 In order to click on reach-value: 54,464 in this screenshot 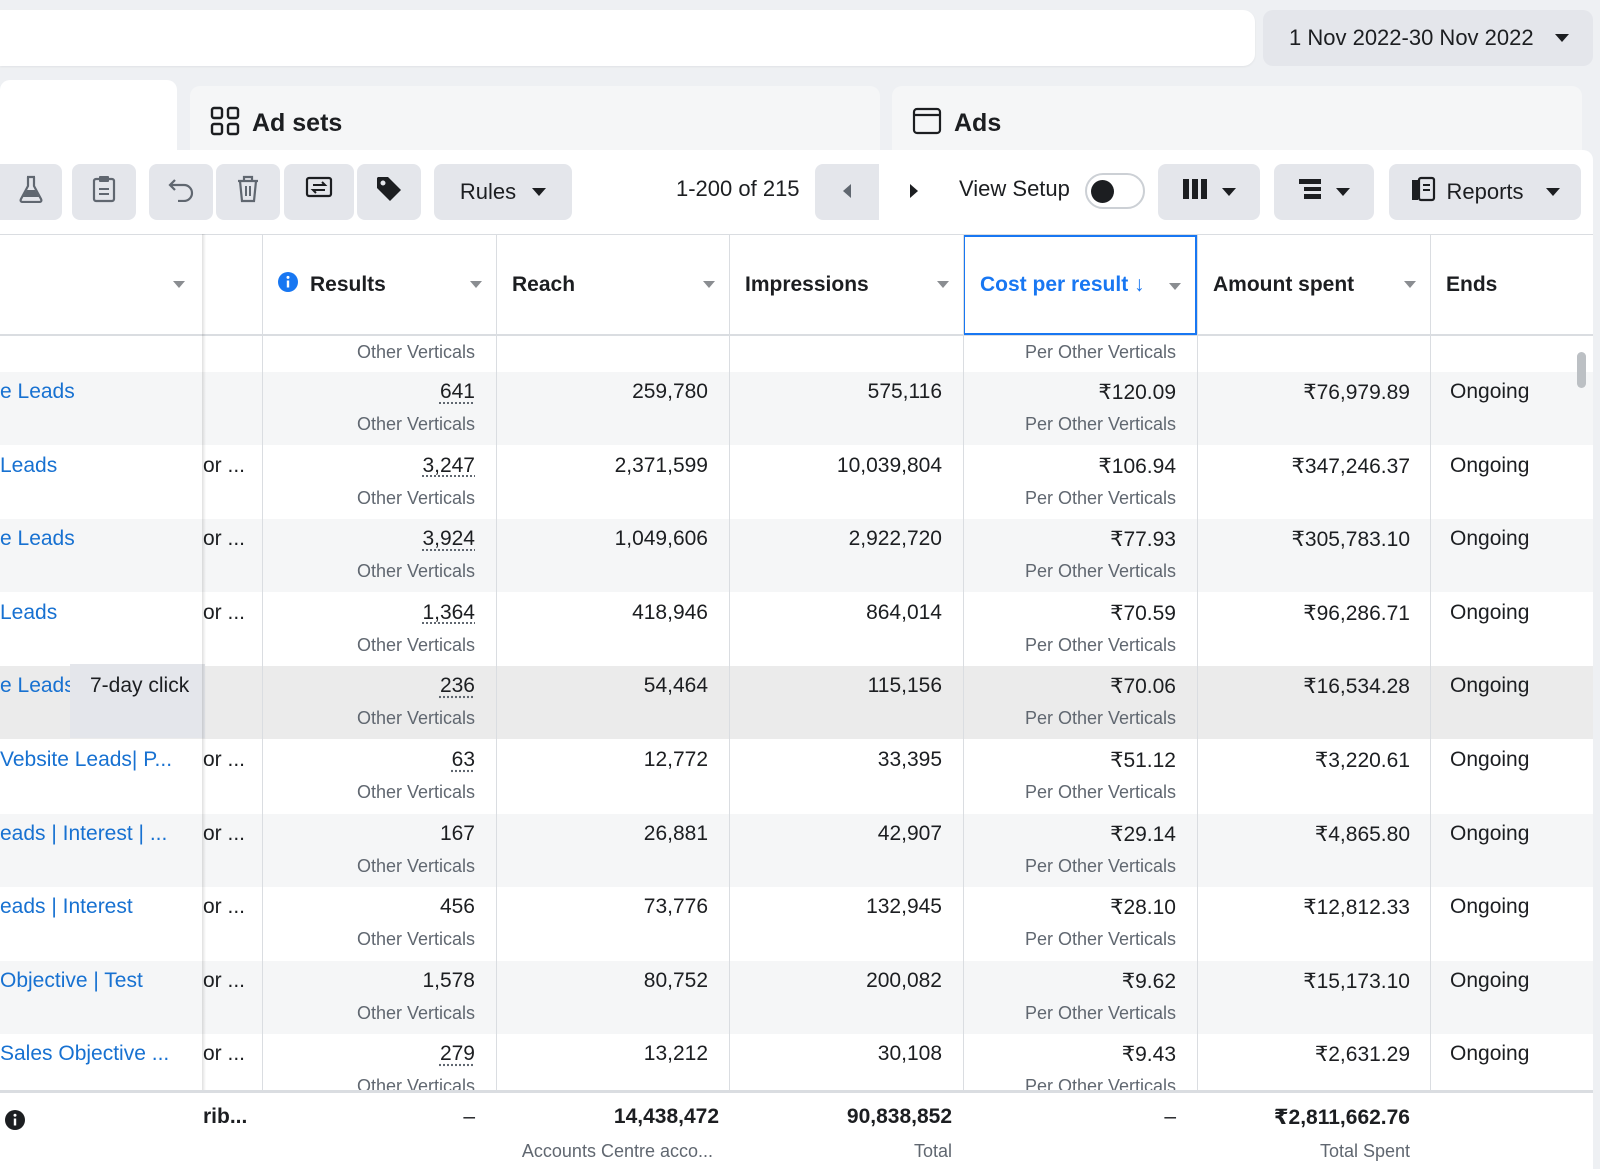, I will do `click(675, 686)`.